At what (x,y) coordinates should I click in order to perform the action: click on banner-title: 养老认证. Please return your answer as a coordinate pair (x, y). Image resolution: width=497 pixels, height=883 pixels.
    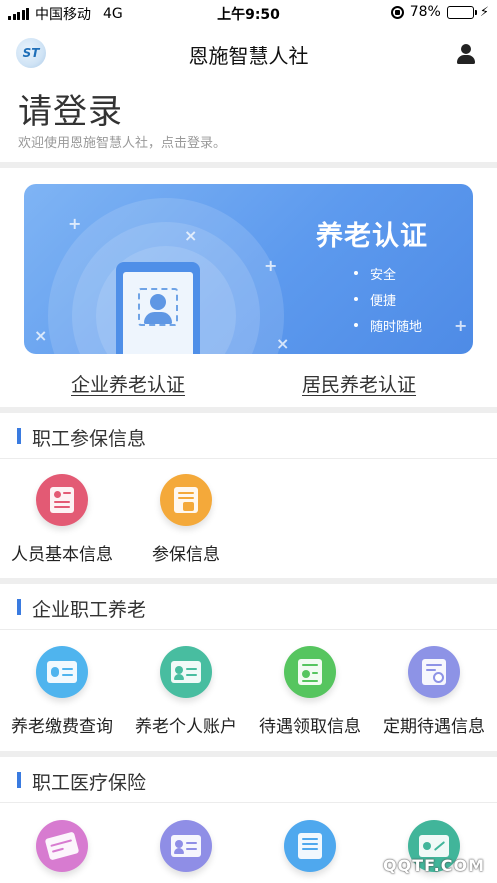
    Looking at the image, I should click on (372, 236).